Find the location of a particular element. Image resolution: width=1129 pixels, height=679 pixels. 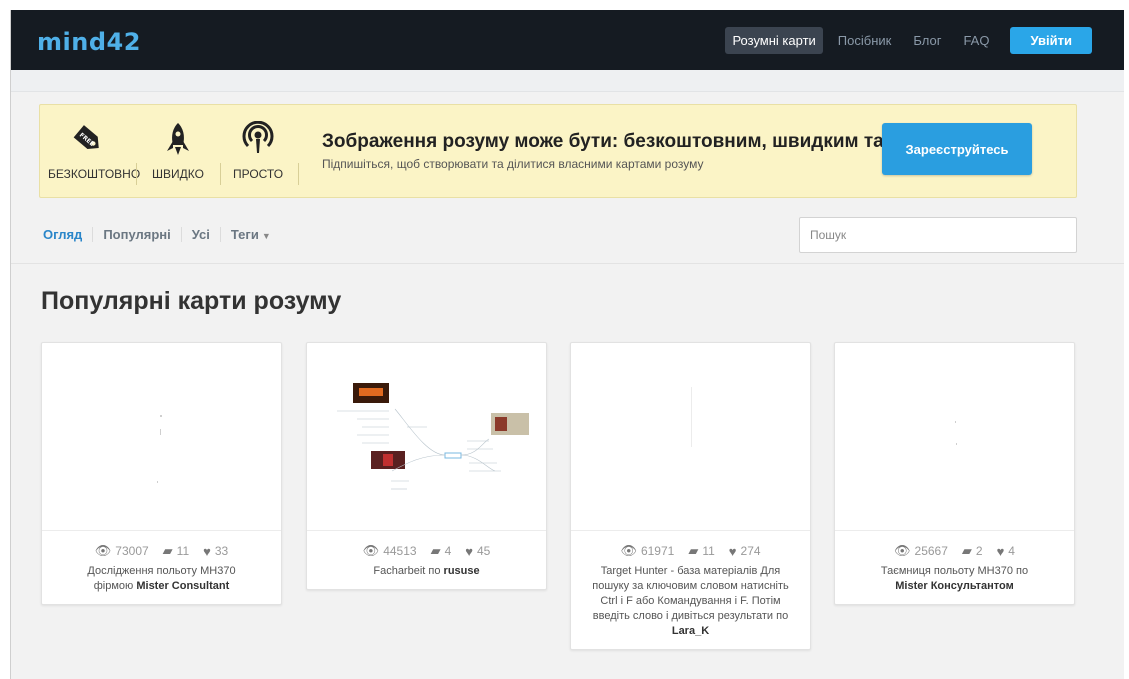

view-count: 25667 is located at coordinates (931, 551).